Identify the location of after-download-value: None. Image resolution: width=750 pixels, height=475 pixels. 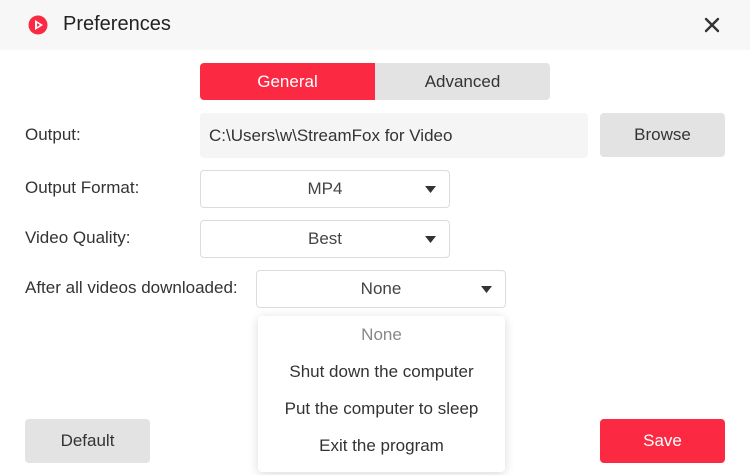
(381, 288).